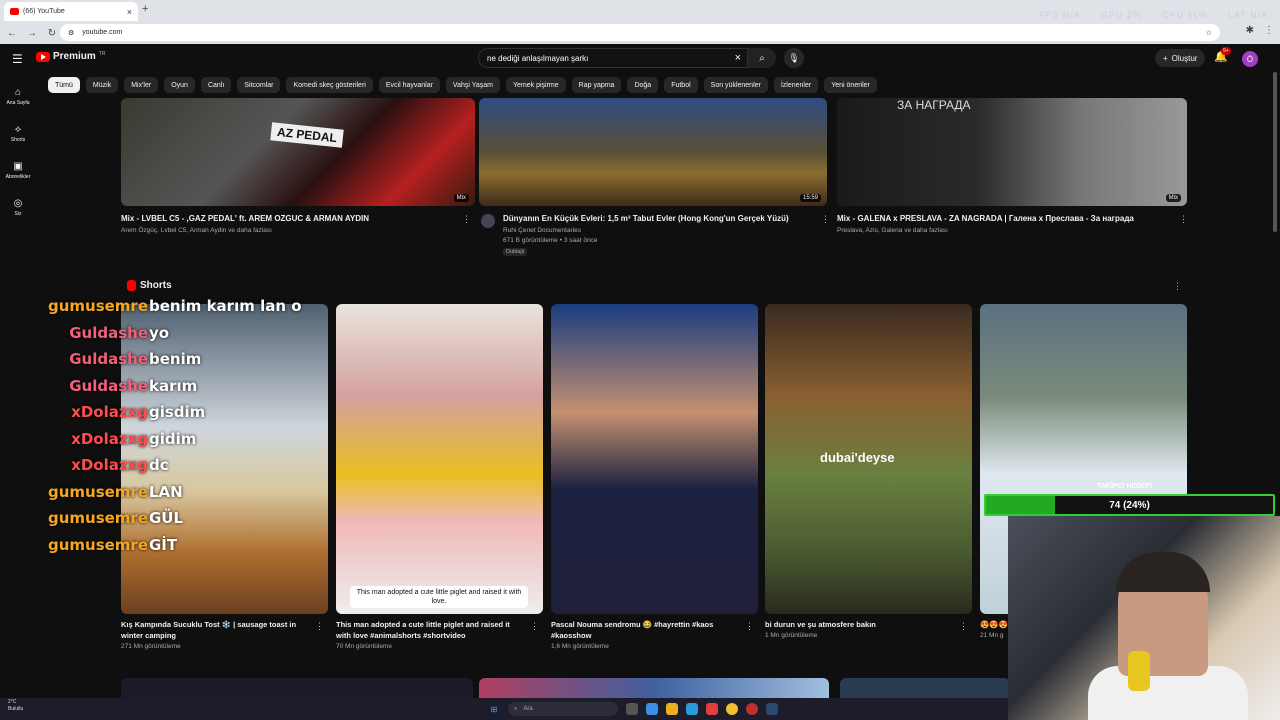  I want to click on close-tab-icon: ×, so click(129, 12).